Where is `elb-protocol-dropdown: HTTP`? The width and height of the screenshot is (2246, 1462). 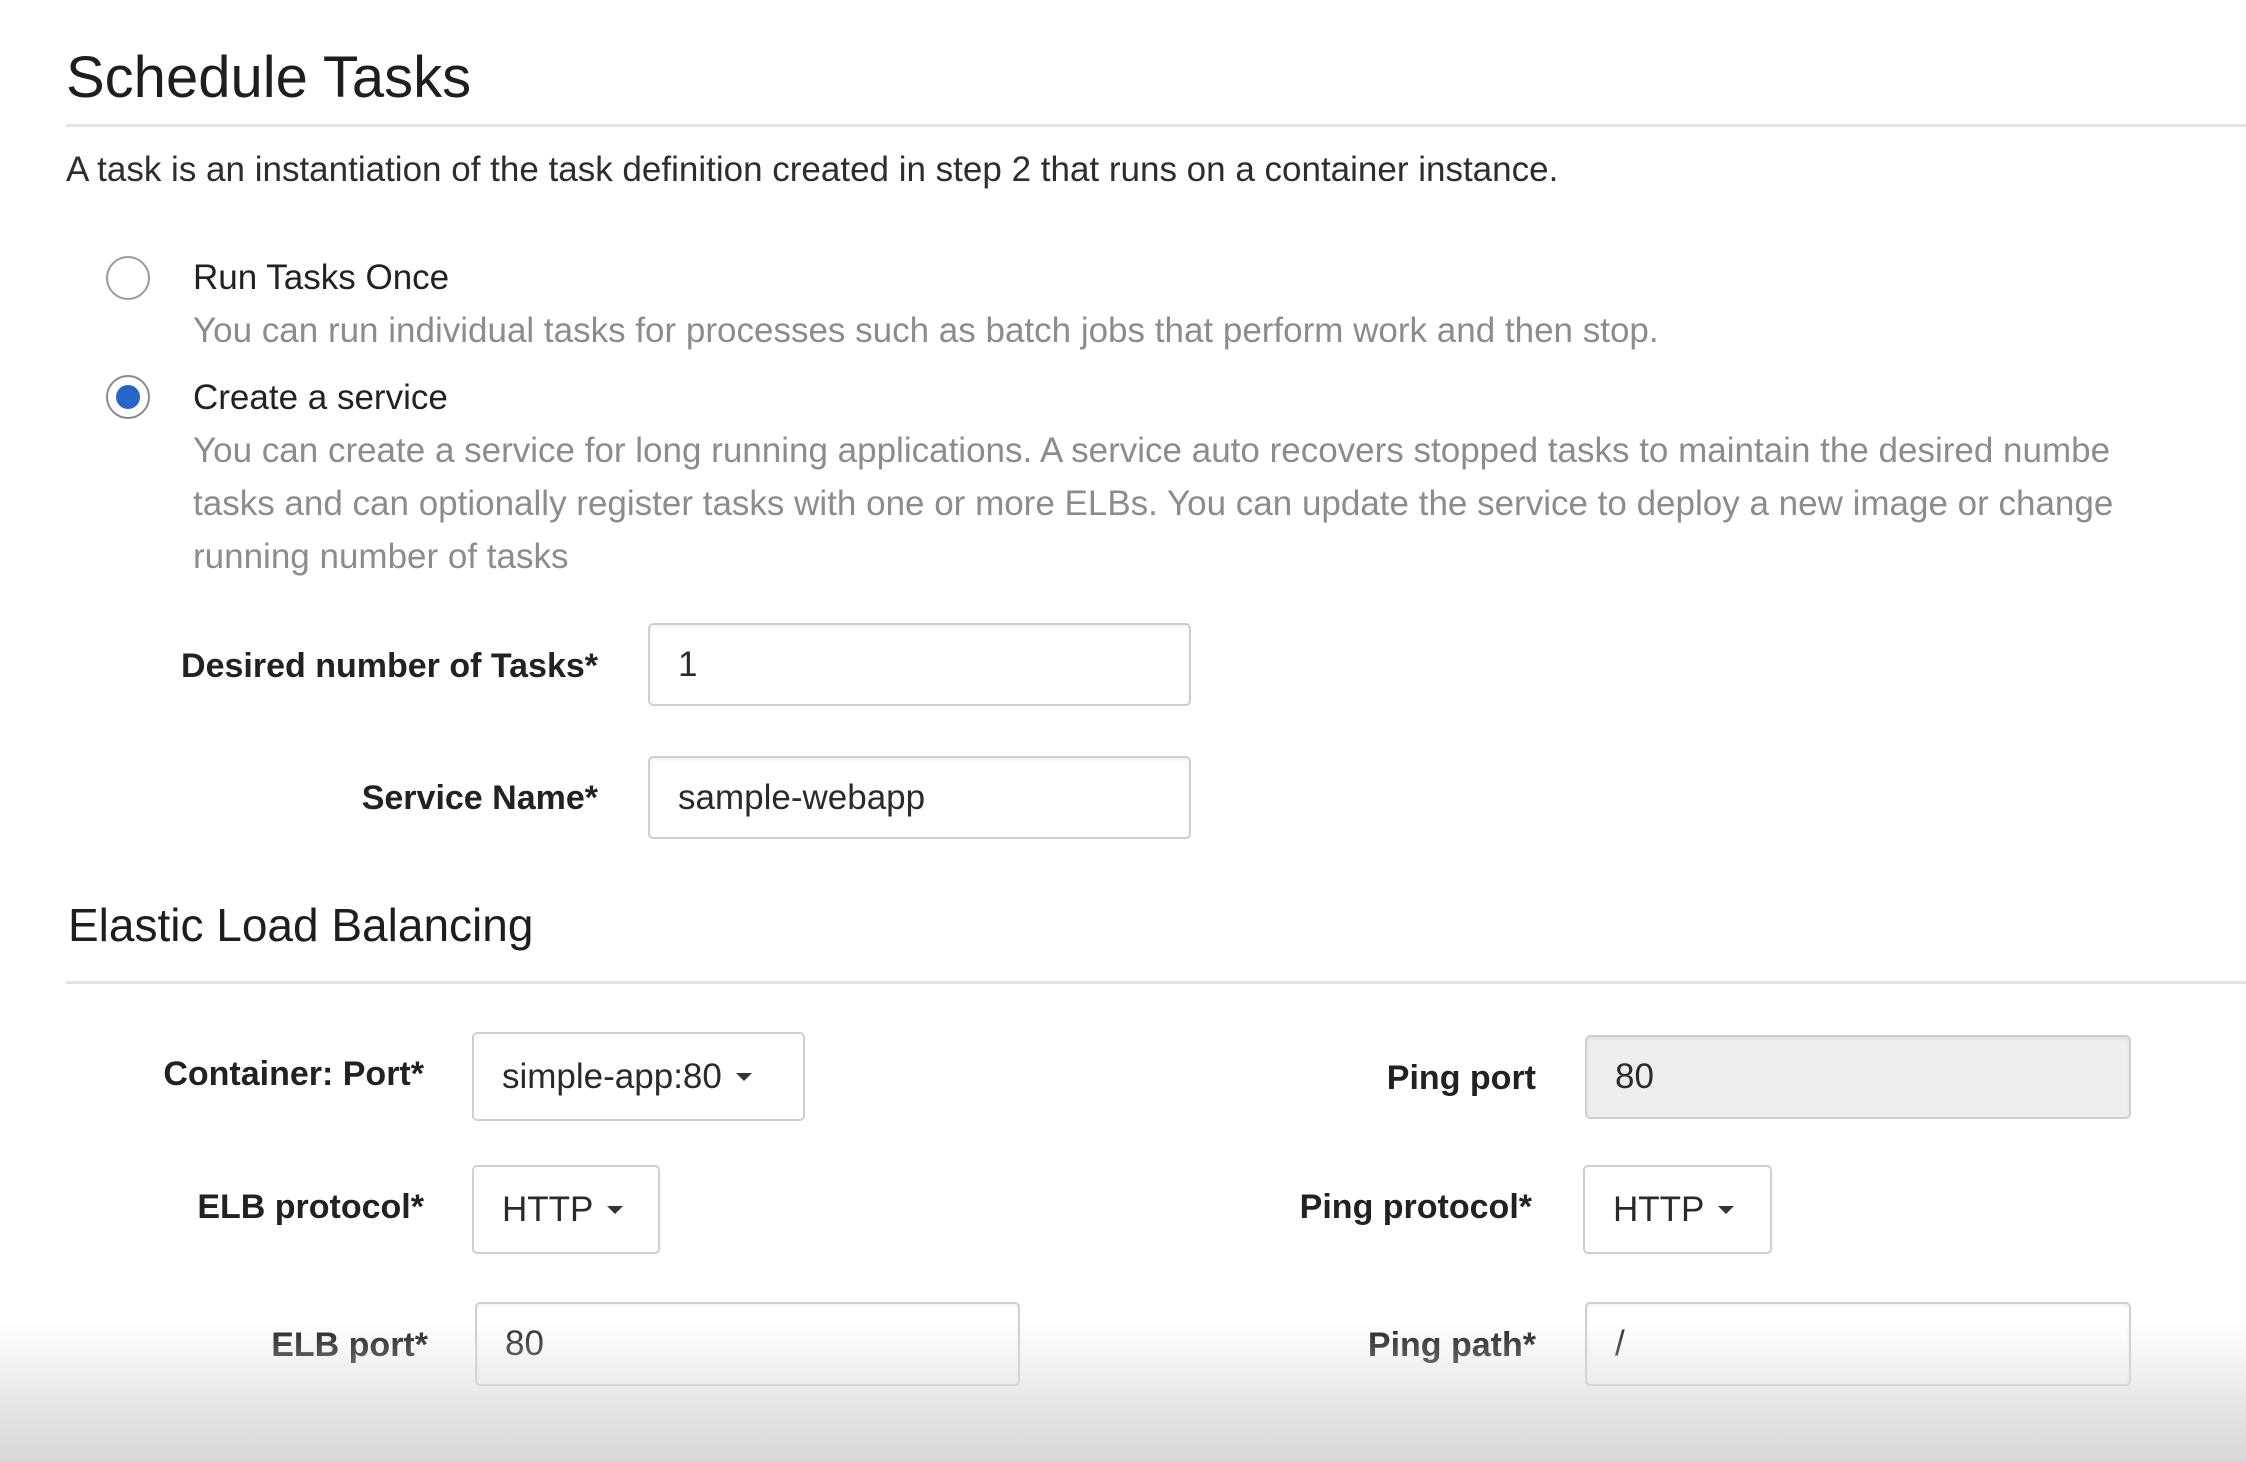
elb-protocol-dropdown: HTTP is located at coordinates (566, 1209).